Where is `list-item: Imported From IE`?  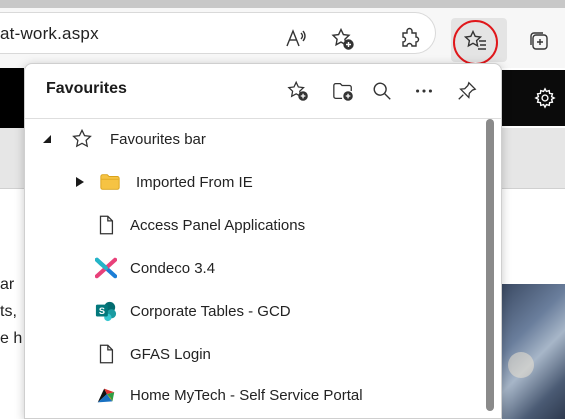 list-item: Imported From IE is located at coordinates (194, 182).